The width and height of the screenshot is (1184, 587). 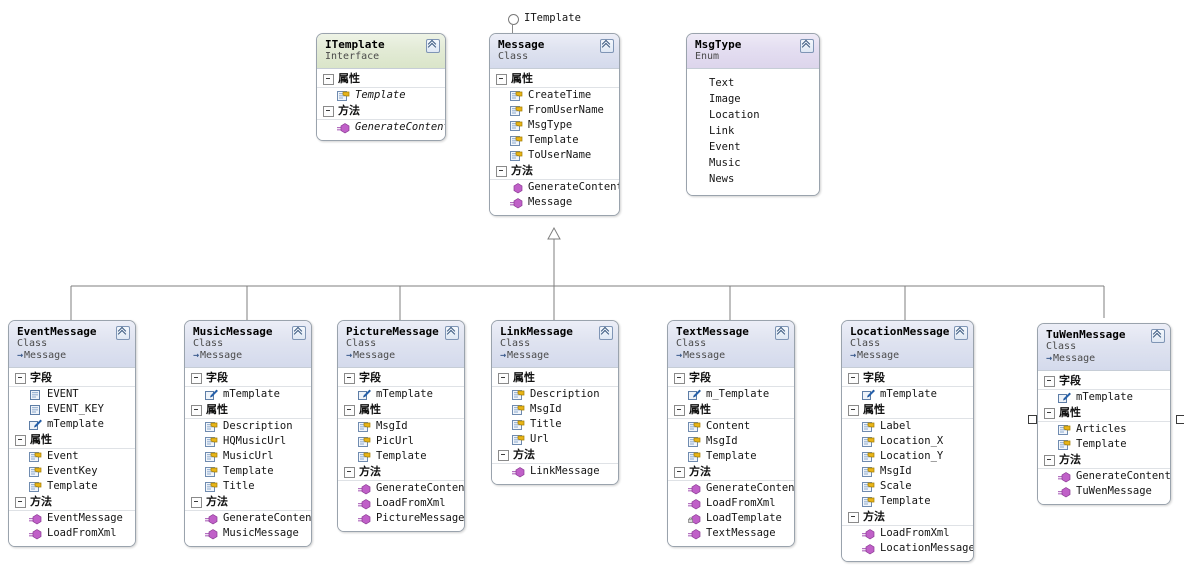 What do you see at coordinates (907, 456) in the screenshot?
I see `member-row: Location_Y` at bounding box center [907, 456].